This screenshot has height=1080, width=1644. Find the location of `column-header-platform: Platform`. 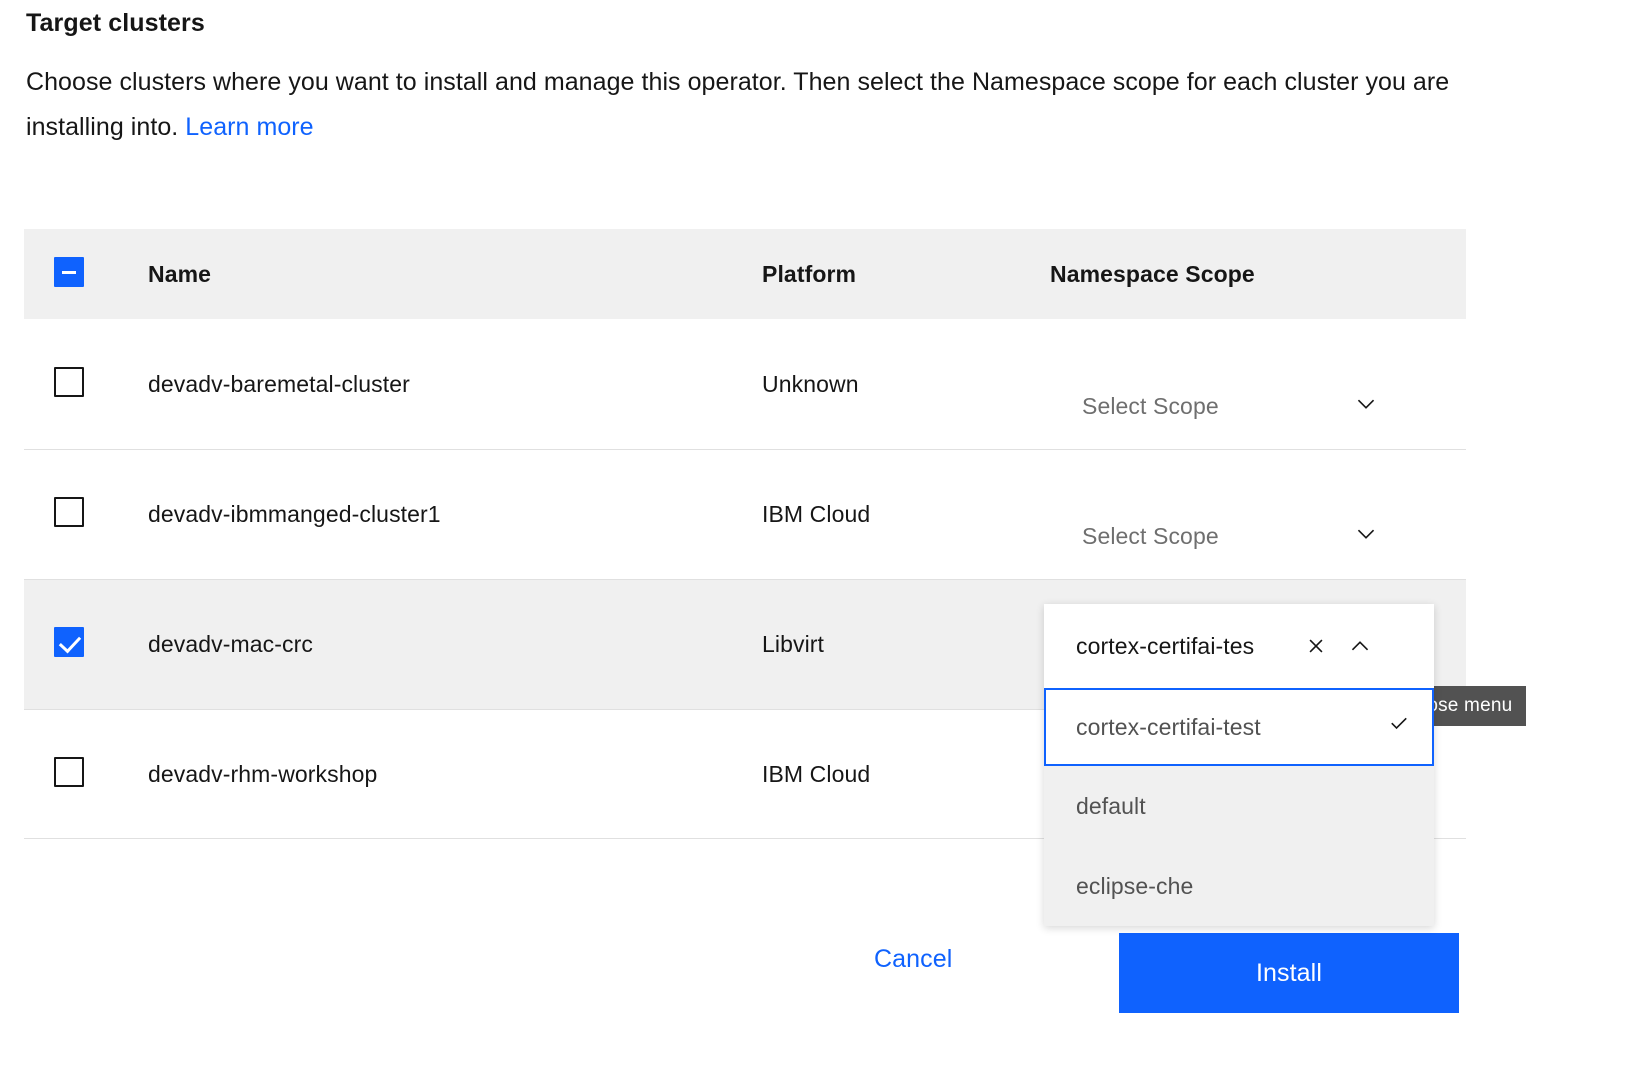

column-header-platform: Platform is located at coordinates (906, 274).